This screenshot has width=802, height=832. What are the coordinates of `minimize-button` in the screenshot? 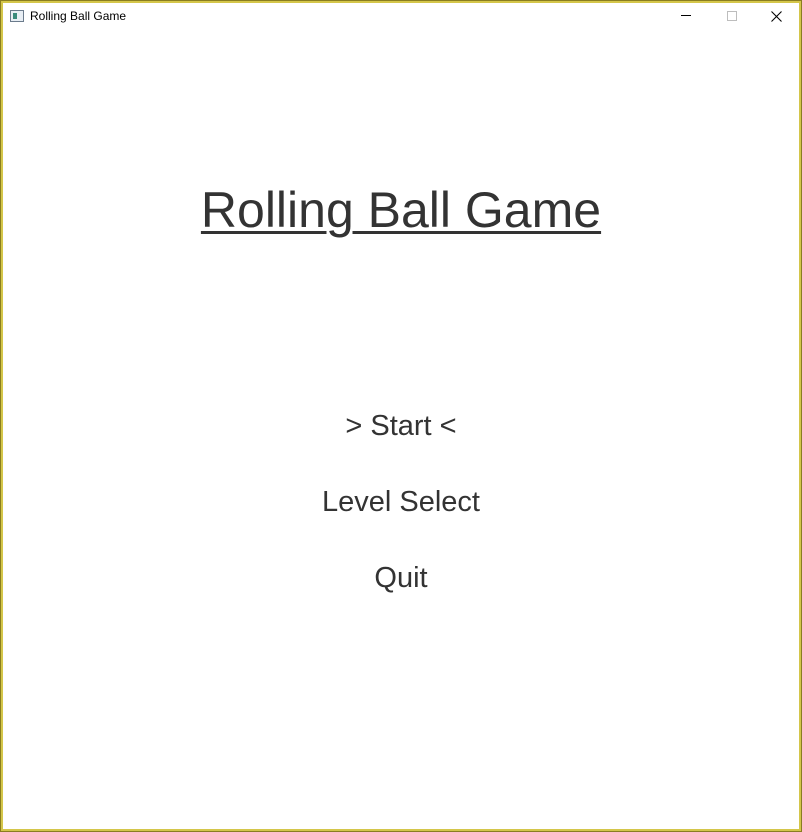 It's located at (686, 17).